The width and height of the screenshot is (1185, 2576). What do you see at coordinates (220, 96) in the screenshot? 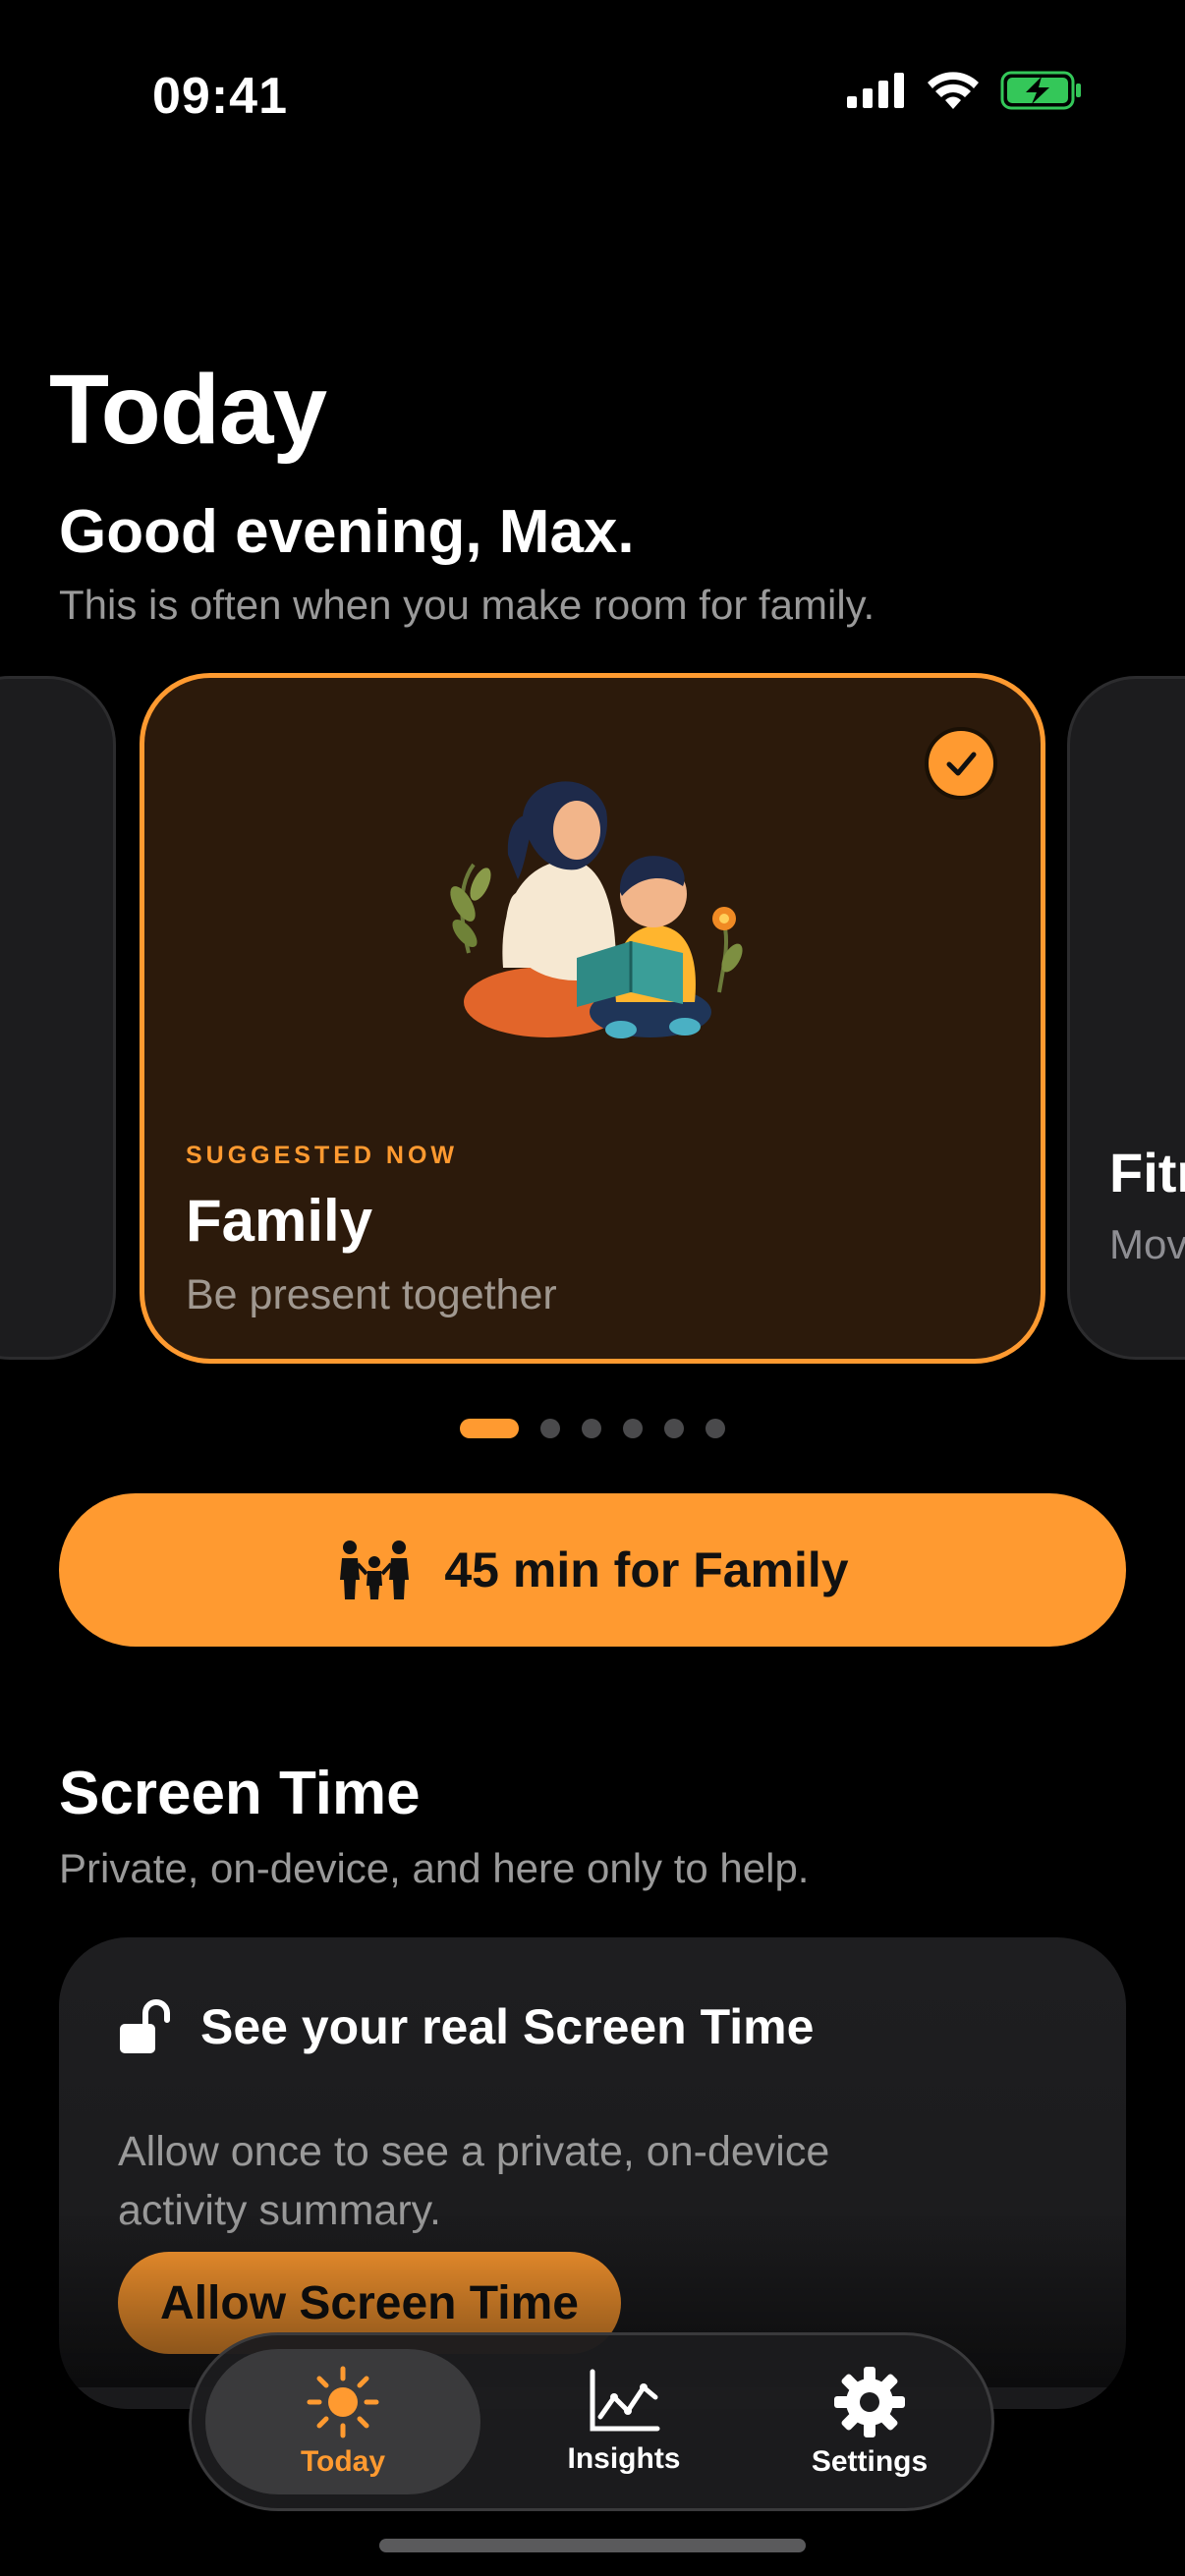
I see `status-time: 09:41` at bounding box center [220, 96].